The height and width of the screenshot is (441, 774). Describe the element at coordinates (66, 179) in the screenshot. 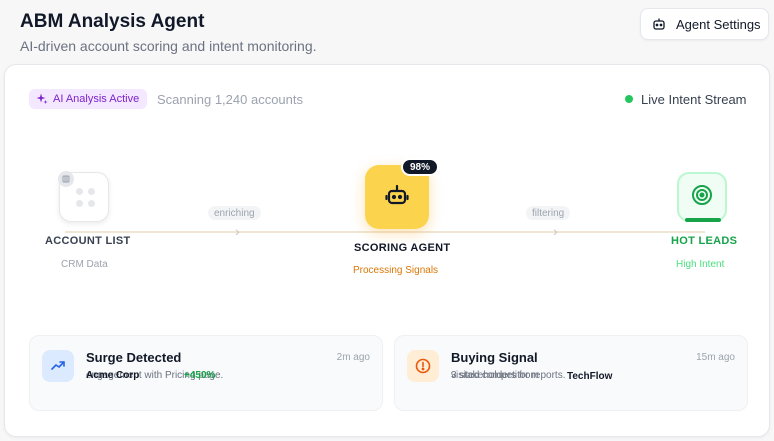

I see `database-icon` at that location.